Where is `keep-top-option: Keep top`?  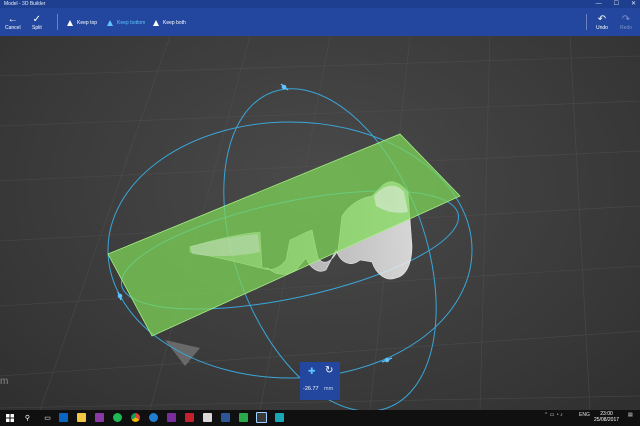 keep-top-option: Keep top is located at coordinates (82, 23).